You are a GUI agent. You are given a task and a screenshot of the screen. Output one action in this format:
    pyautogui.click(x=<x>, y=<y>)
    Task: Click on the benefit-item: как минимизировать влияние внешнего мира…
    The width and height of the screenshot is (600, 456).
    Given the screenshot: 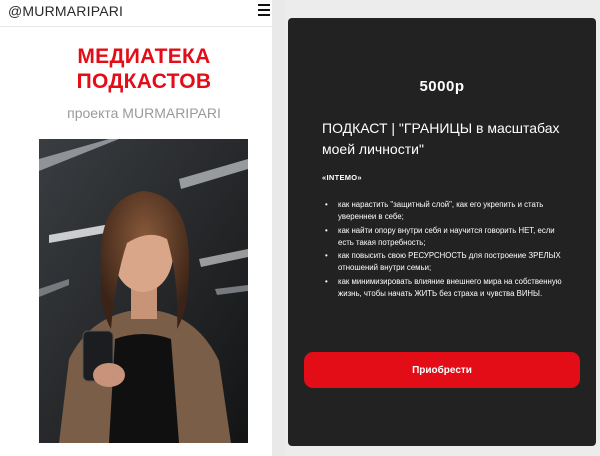 What is the action you would take?
    pyautogui.click(x=447, y=288)
    